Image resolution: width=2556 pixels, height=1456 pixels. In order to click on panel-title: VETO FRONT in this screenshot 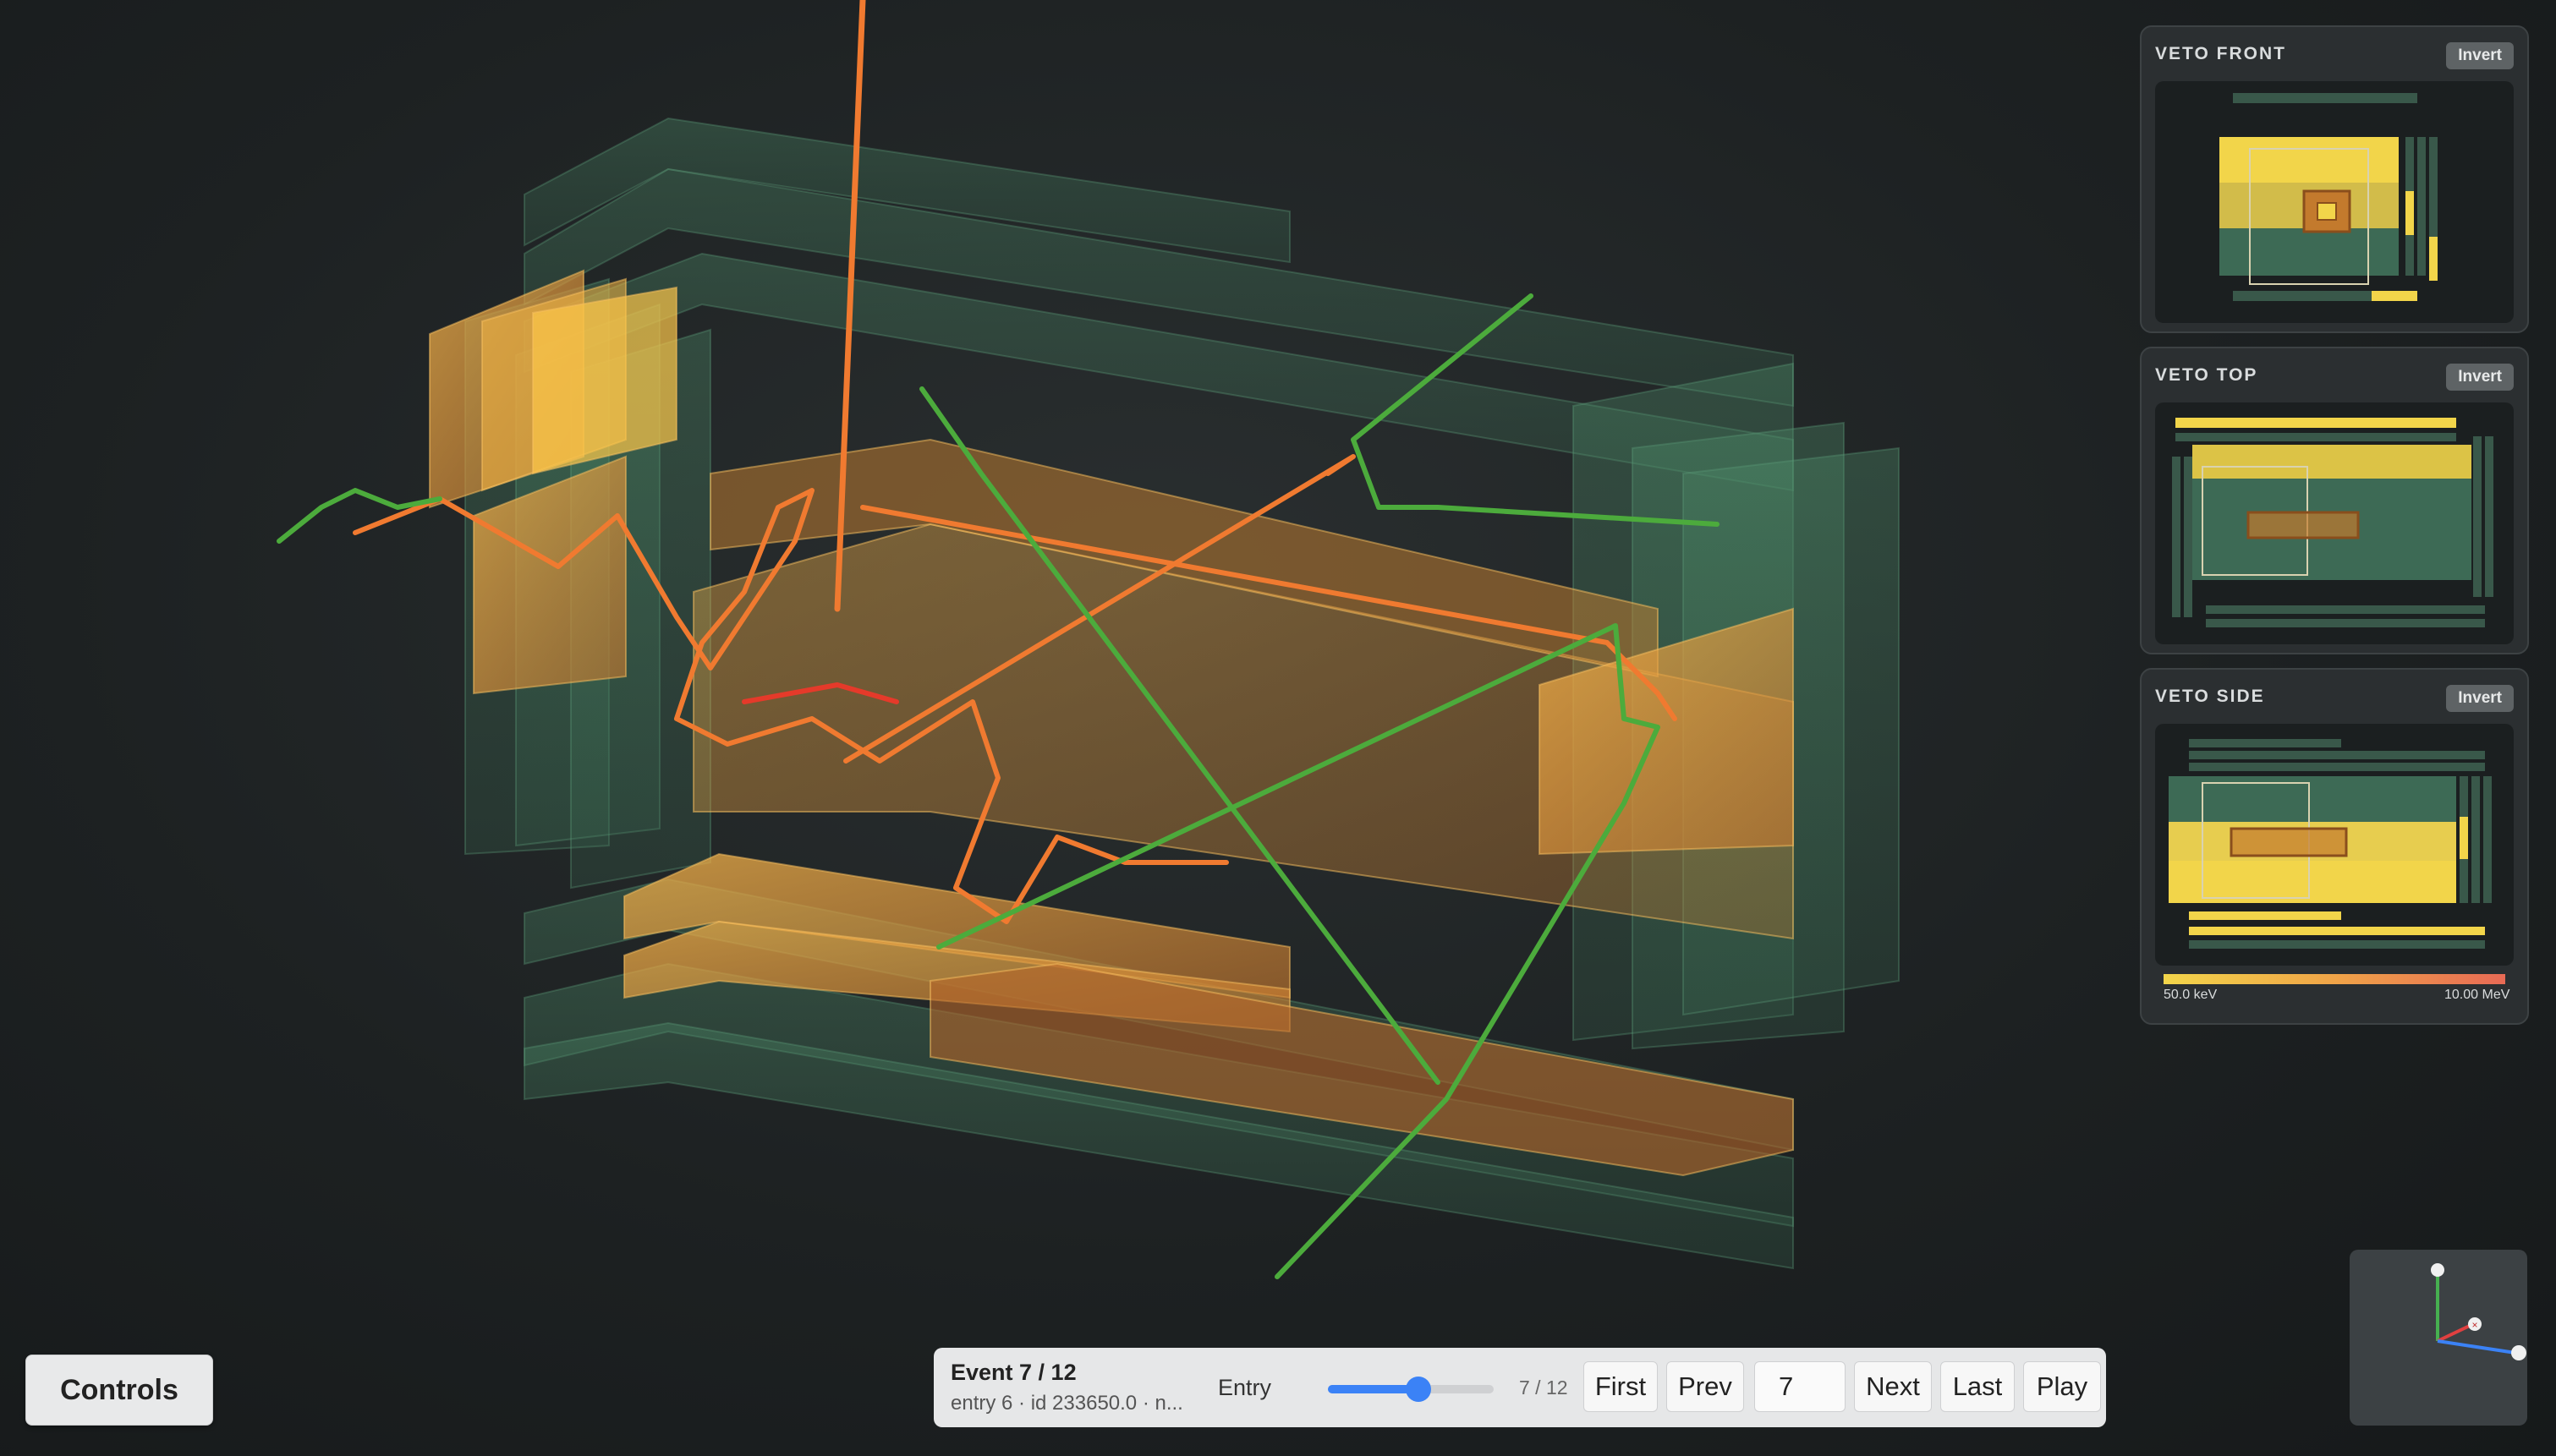, I will do `click(2220, 53)`.